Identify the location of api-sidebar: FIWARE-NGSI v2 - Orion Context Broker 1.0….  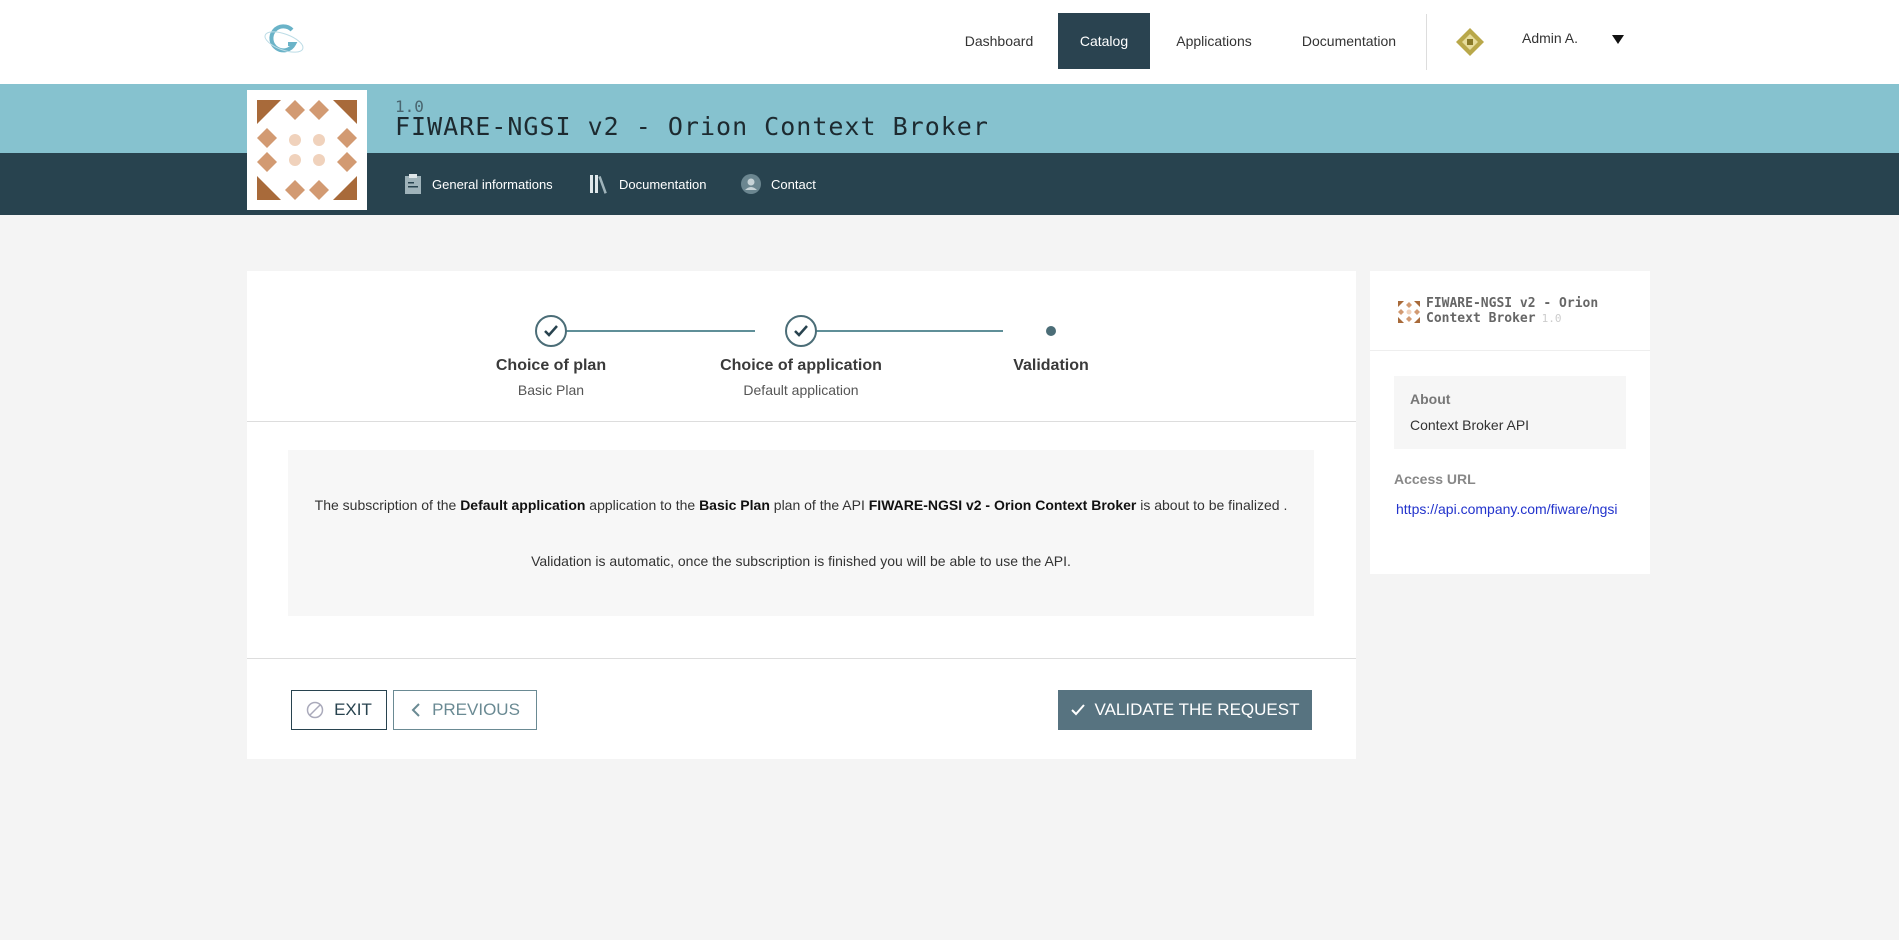
(1510, 422).